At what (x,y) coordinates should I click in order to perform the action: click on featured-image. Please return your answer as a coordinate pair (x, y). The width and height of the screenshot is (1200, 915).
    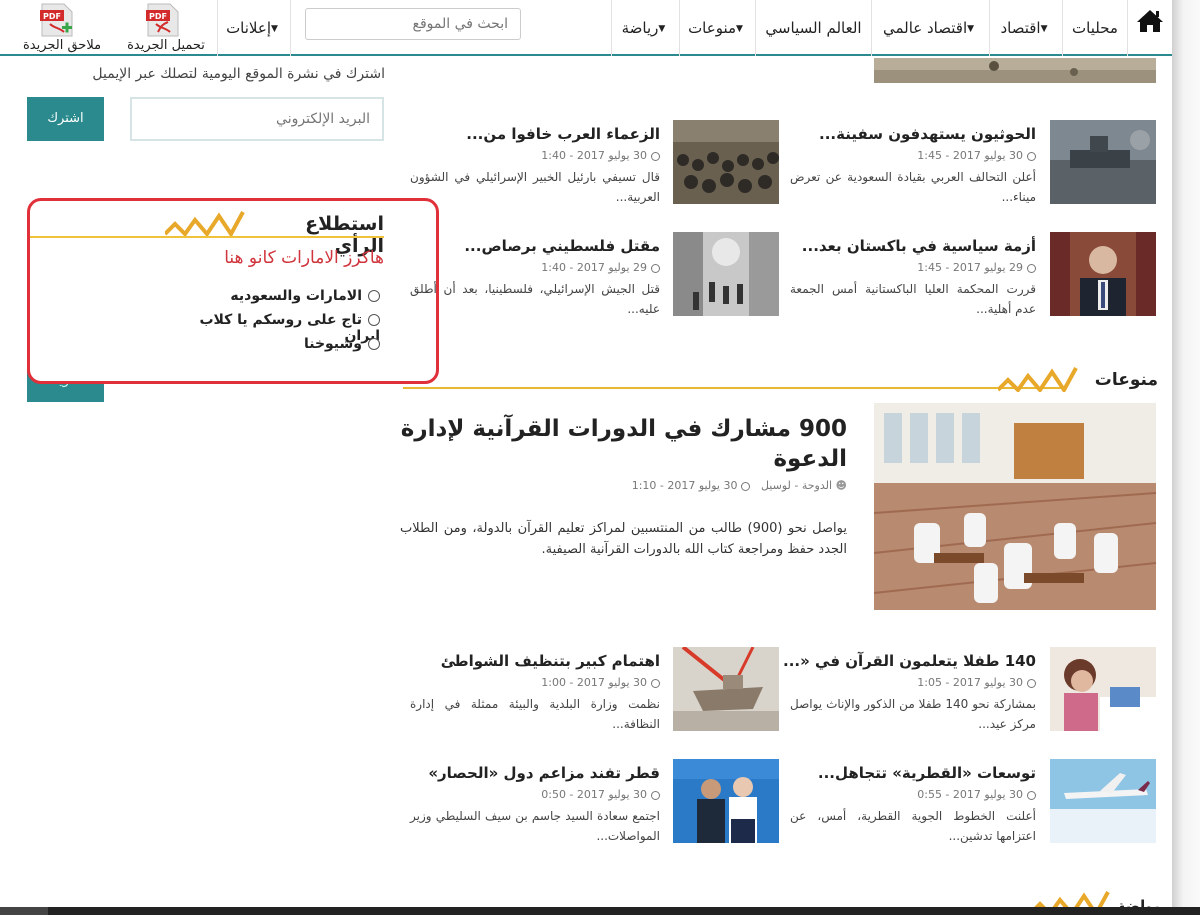
    Looking at the image, I should click on (1015, 506).